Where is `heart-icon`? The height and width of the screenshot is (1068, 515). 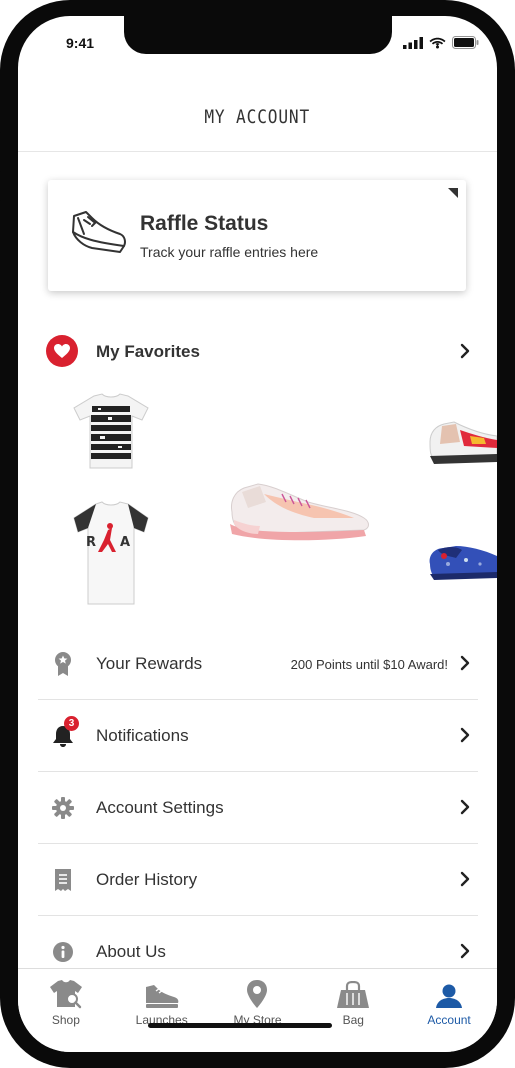 heart-icon is located at coordinates (62, 351).